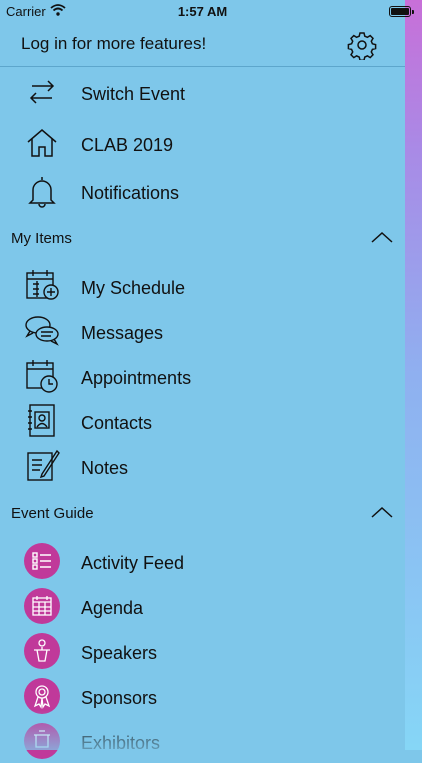 This screenshot has height=763, width=422. What do you see at coordinates (133, 563) in the screenshot?
I see `menu-item-label: Activity Feed` at bounding box center [133, 563].